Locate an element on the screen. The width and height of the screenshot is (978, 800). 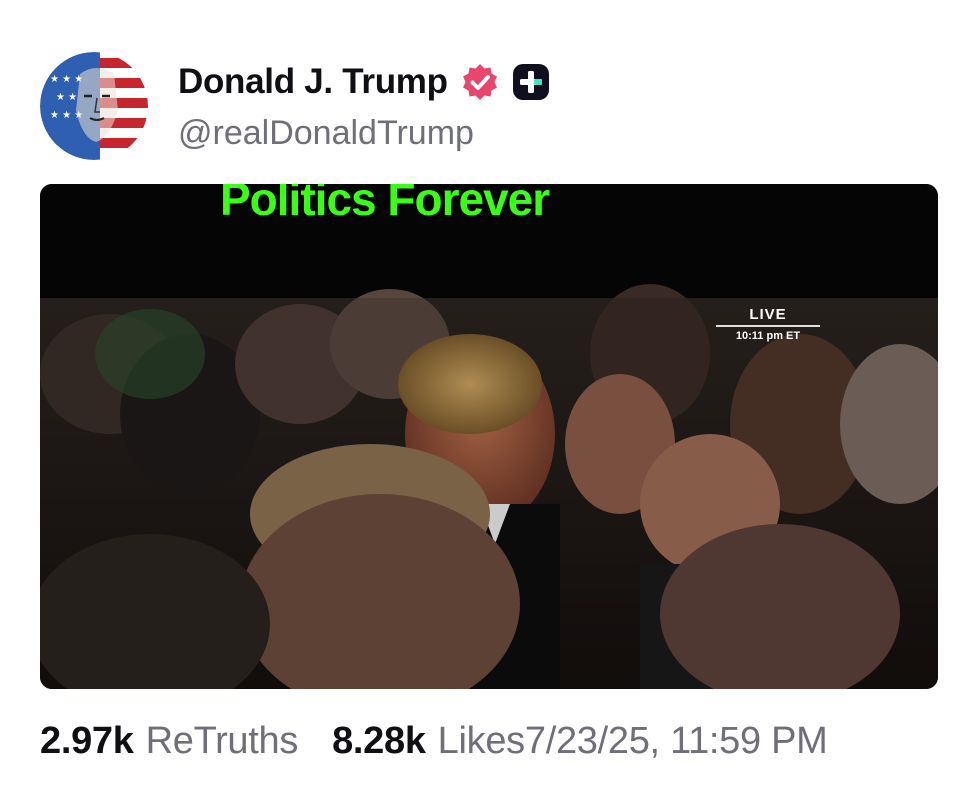
author-handle: @realDonaldTrump is located at coordinates (326, 133).